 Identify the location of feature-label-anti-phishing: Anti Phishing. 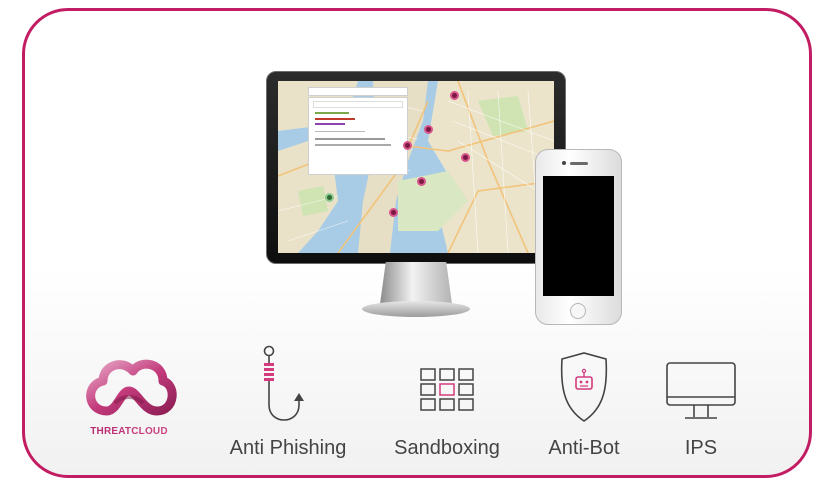
(288, 448).